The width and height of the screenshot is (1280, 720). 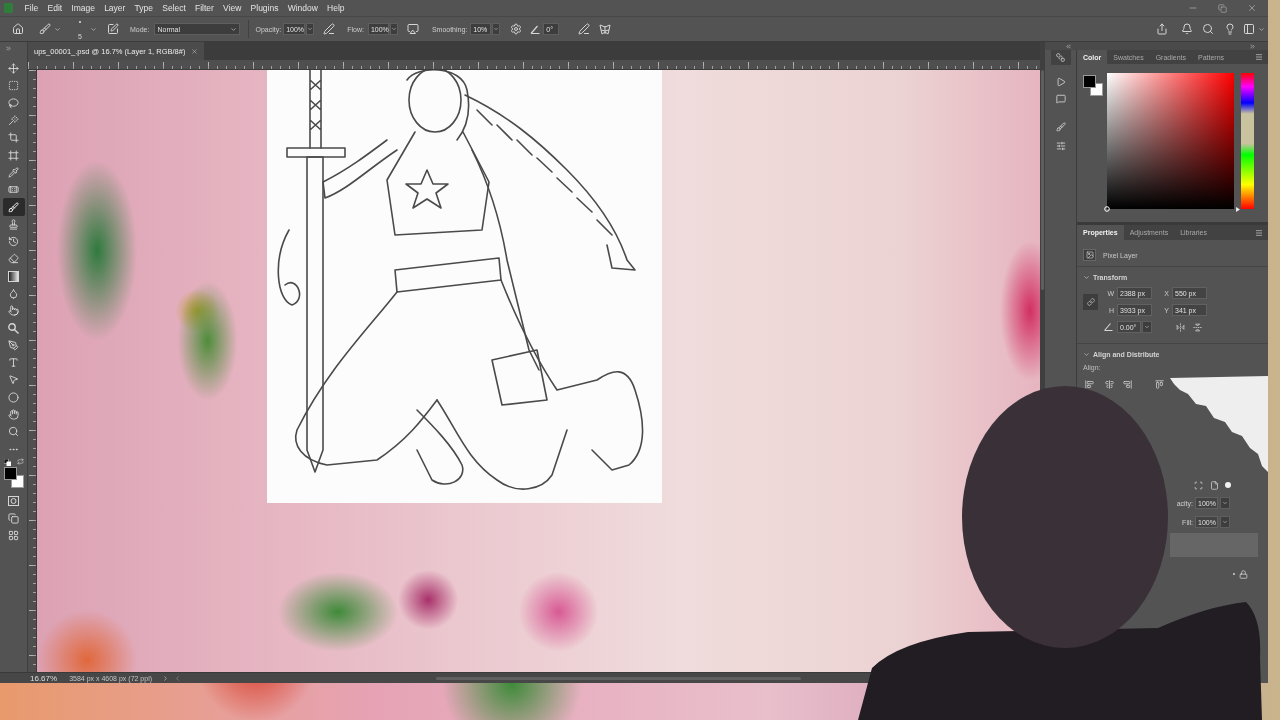 What do you see at coordinates (1060, 146) in the screenshot?
I see `sliders-icon` at bounding box center [1060, 146].